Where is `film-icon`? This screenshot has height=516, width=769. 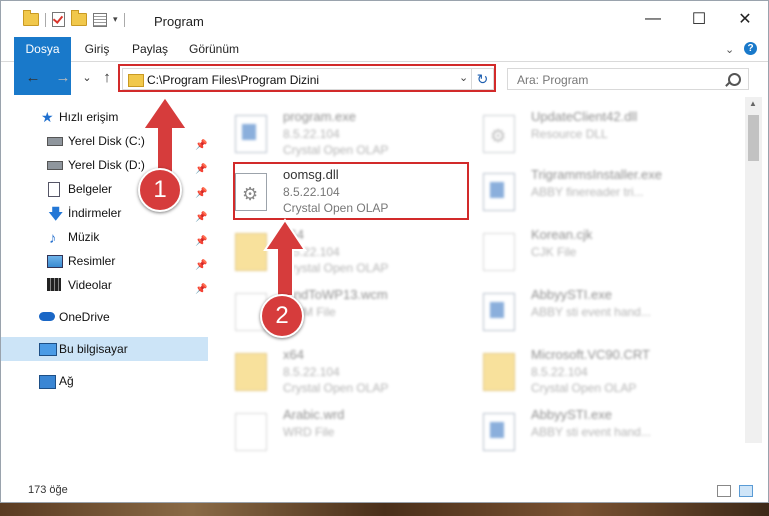
film-icon is located at coordinates (54, 284).